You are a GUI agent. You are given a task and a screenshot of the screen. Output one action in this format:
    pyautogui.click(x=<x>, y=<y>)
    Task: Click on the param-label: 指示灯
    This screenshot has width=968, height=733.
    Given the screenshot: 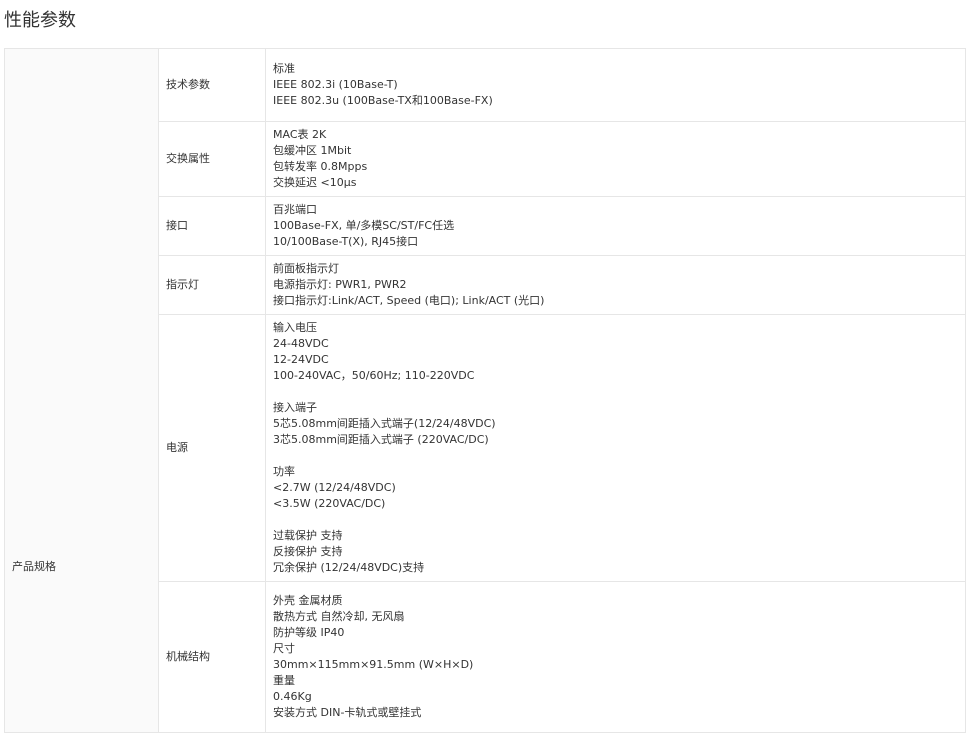 What is the action you would take?
    pyautogui.click(x=212, y=285)
    